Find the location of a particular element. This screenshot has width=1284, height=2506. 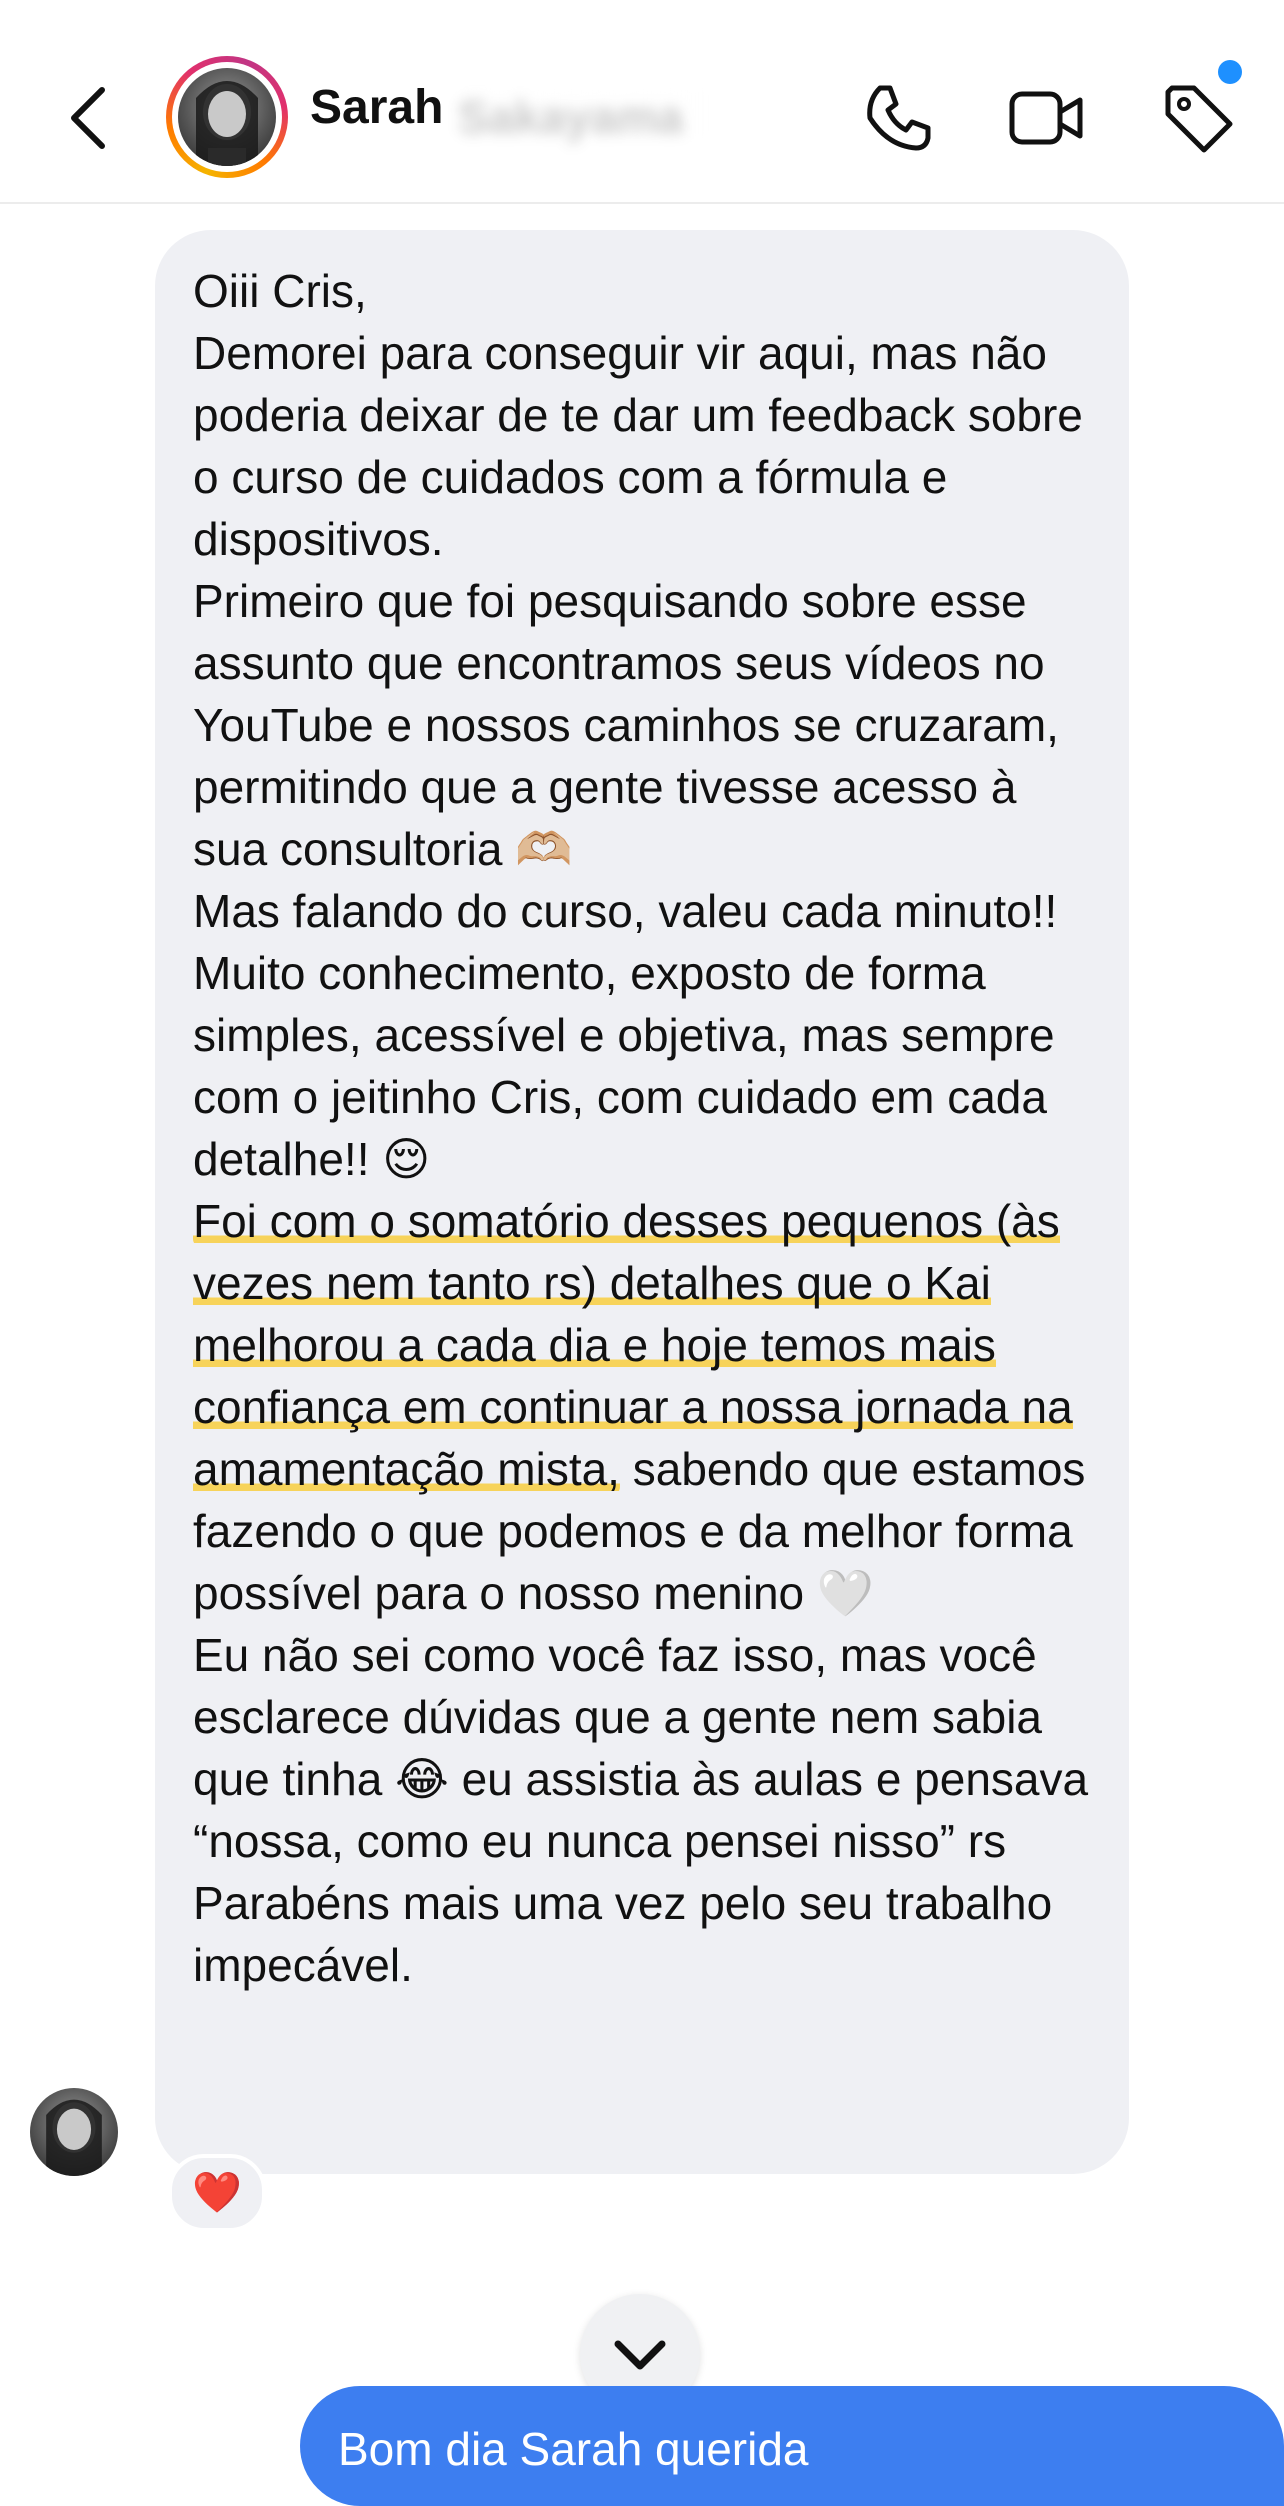

avatar-photo is located at coordinates (227, 117).